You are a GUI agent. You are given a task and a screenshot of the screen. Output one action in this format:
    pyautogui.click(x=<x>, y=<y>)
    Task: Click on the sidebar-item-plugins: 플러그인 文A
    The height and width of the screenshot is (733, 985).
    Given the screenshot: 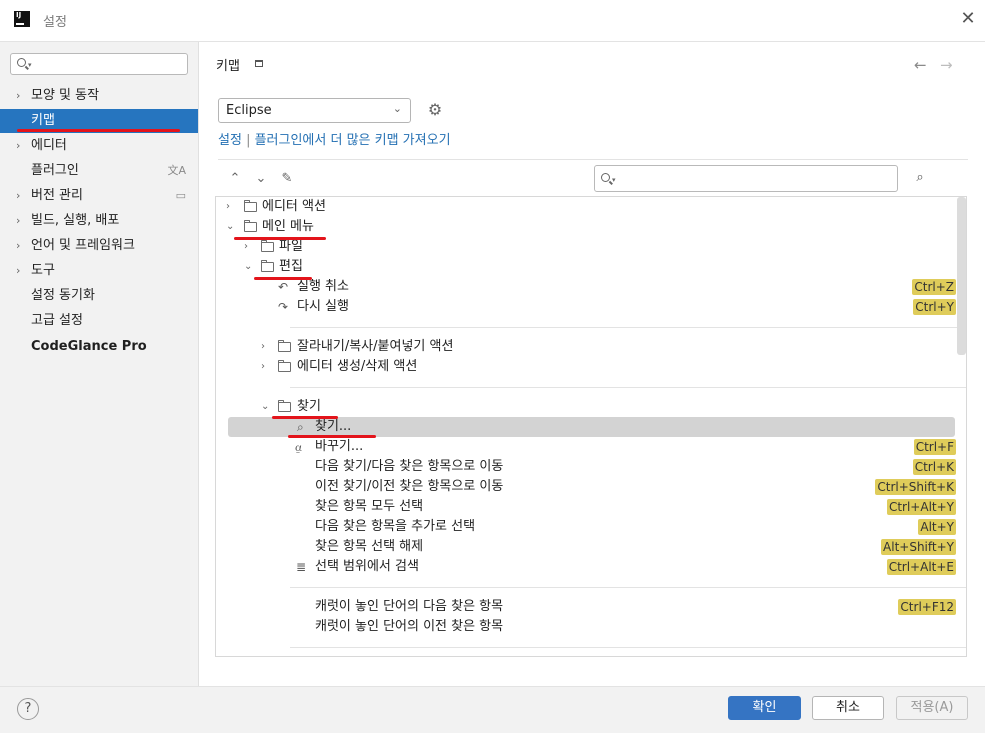 What is the action you would take?
    pyautogui.click(x=99, y=171)
    